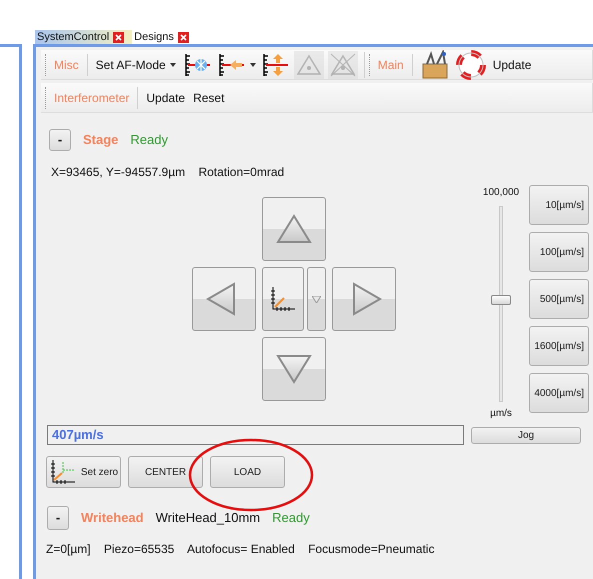  Describe the element at coordinates (247, 472) in the screenshot. I see `action-button: LOAD` at that location.